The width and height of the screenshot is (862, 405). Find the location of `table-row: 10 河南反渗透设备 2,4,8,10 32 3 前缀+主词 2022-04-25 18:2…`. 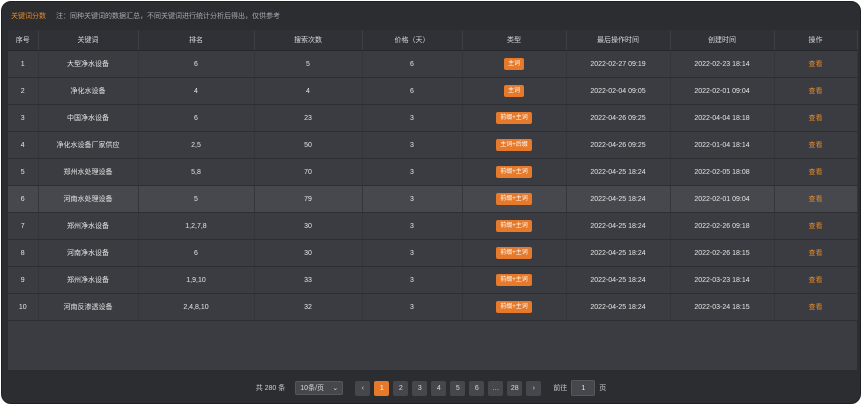

table-row: 10 河南反渗透设备 2,4,8,10 32 3 前缀+主词 2022-04-25 18:2… is located at coordinates (433, 307).